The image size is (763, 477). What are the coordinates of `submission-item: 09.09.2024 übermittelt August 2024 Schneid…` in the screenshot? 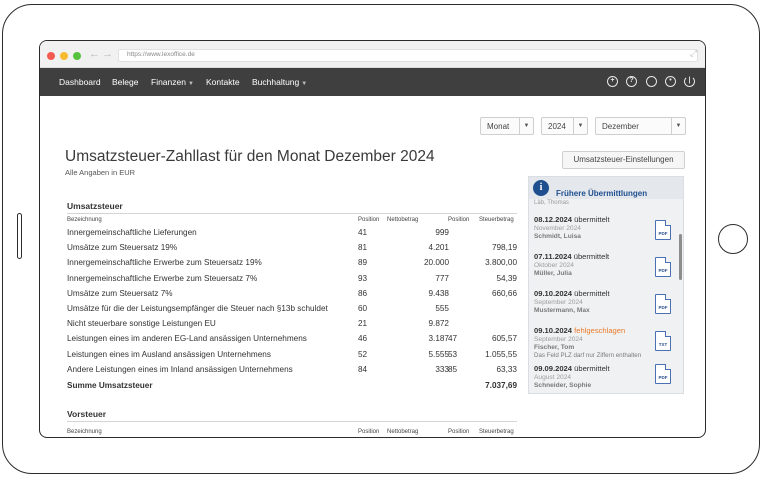 It's located at (604, 378).